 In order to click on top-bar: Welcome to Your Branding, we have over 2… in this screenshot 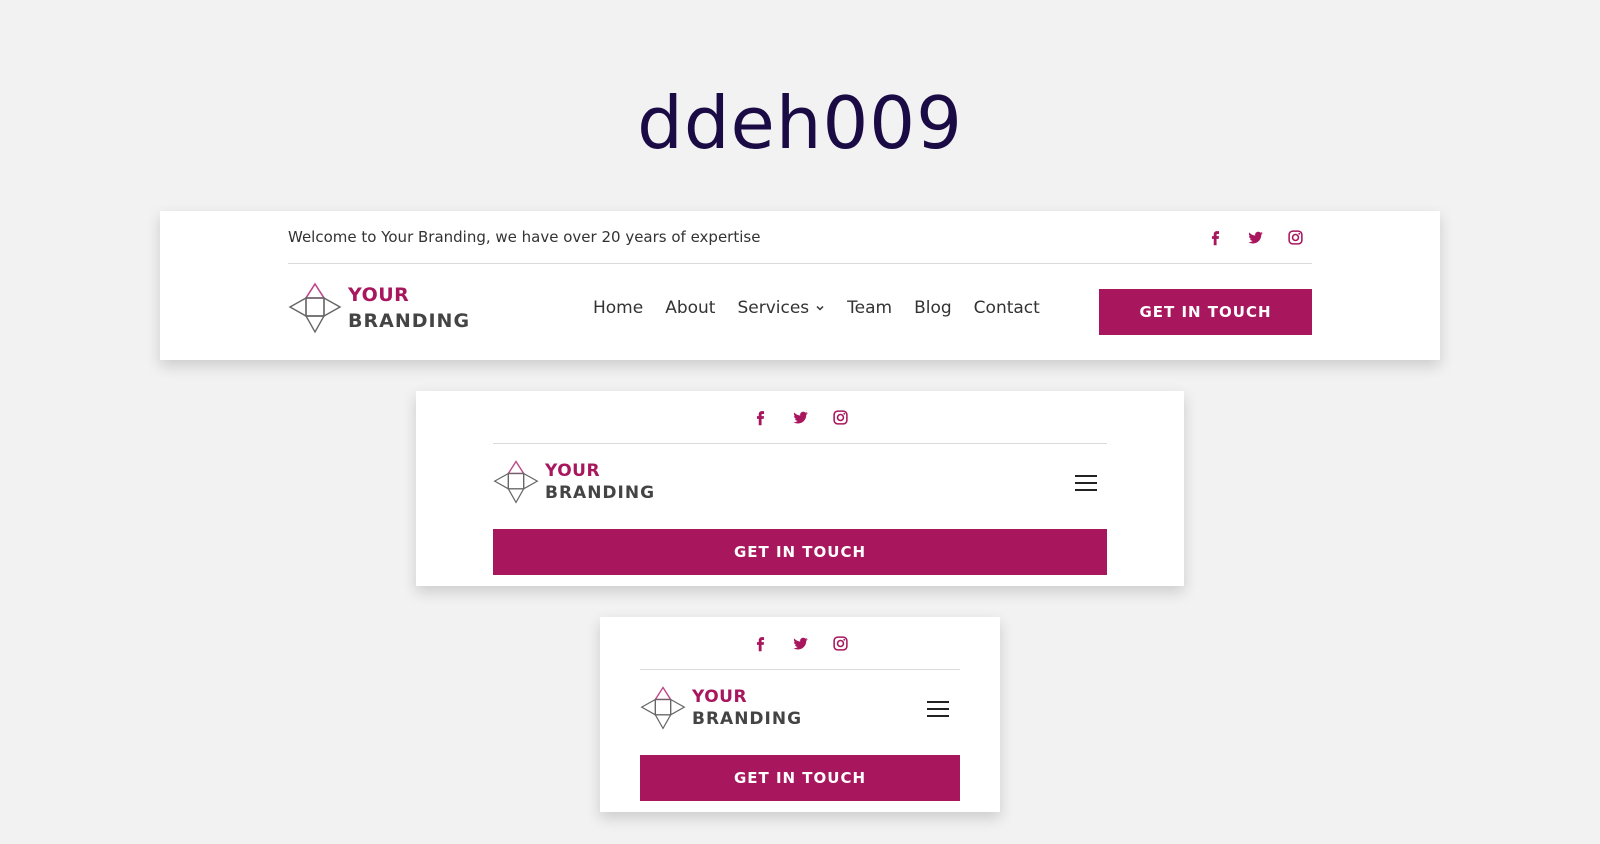, I will do `click(800, 237)`.